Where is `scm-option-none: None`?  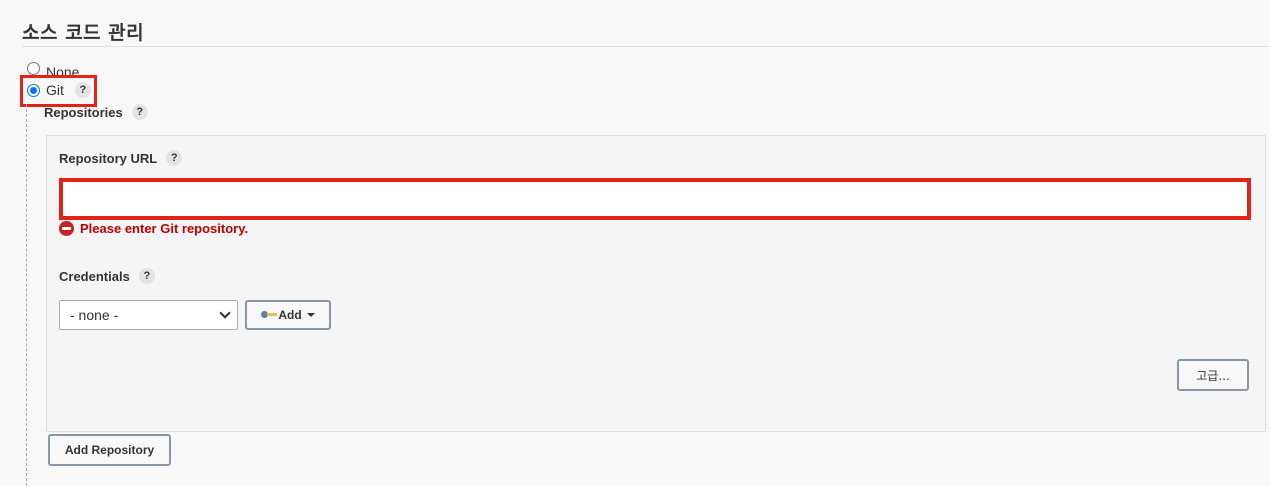
scm-option-none: None is located at coordinates (53, 68).